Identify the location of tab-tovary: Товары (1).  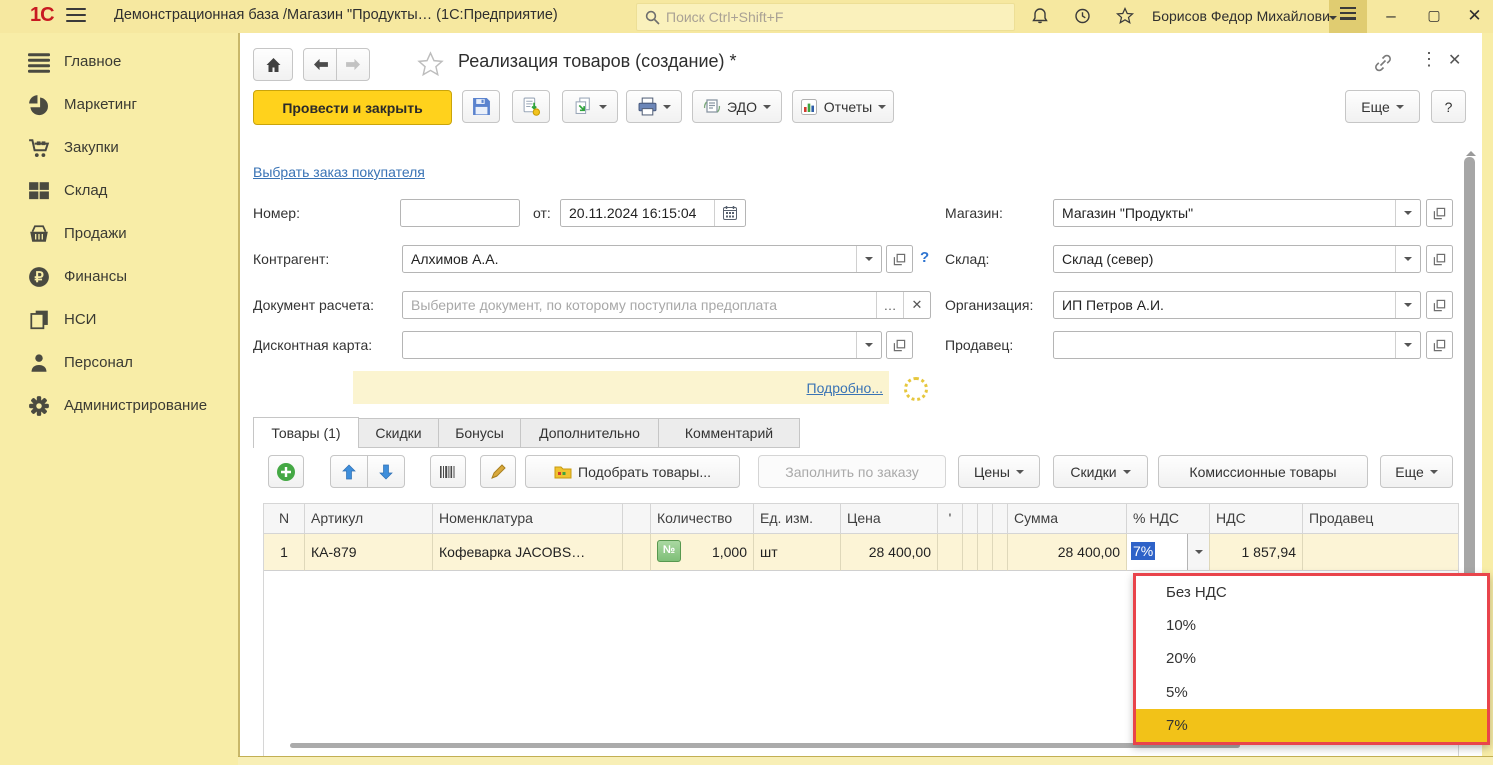
(306, 432).